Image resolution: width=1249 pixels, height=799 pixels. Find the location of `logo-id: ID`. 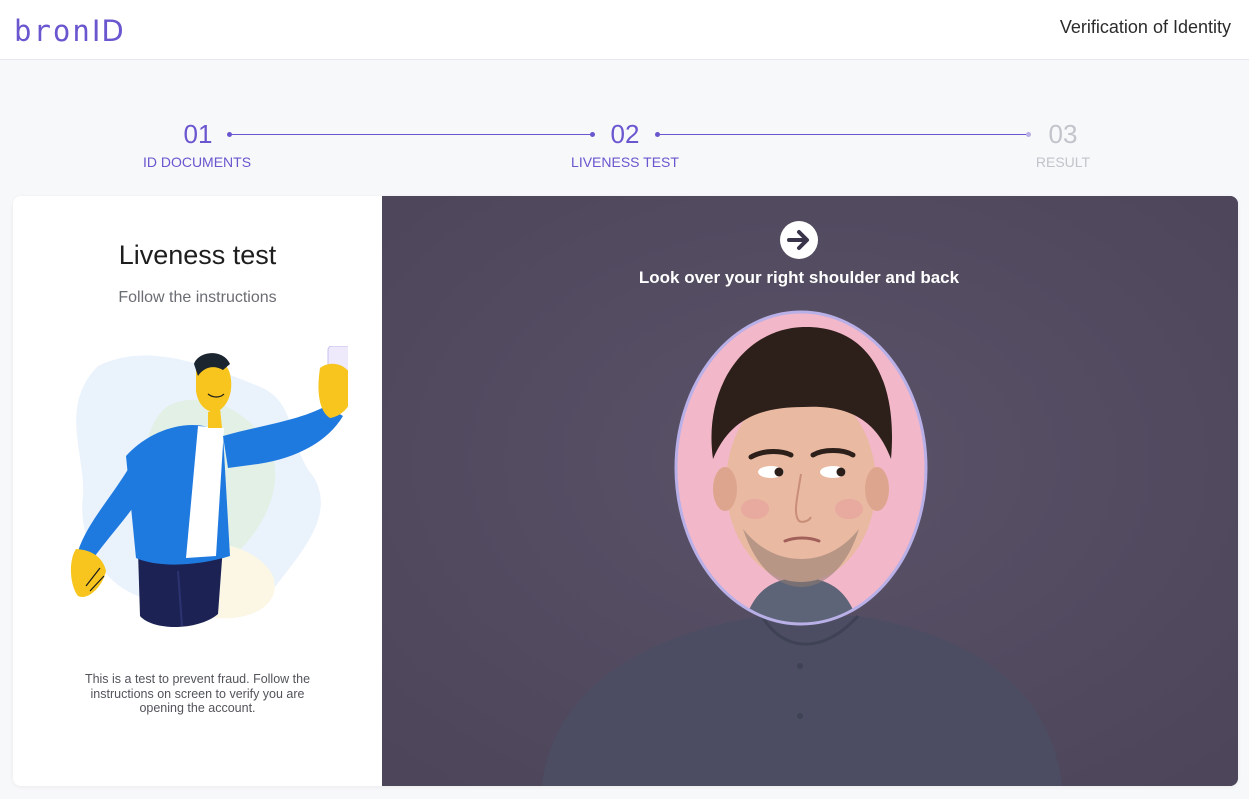

logo-id: ID is located at coordinates (108, 31).